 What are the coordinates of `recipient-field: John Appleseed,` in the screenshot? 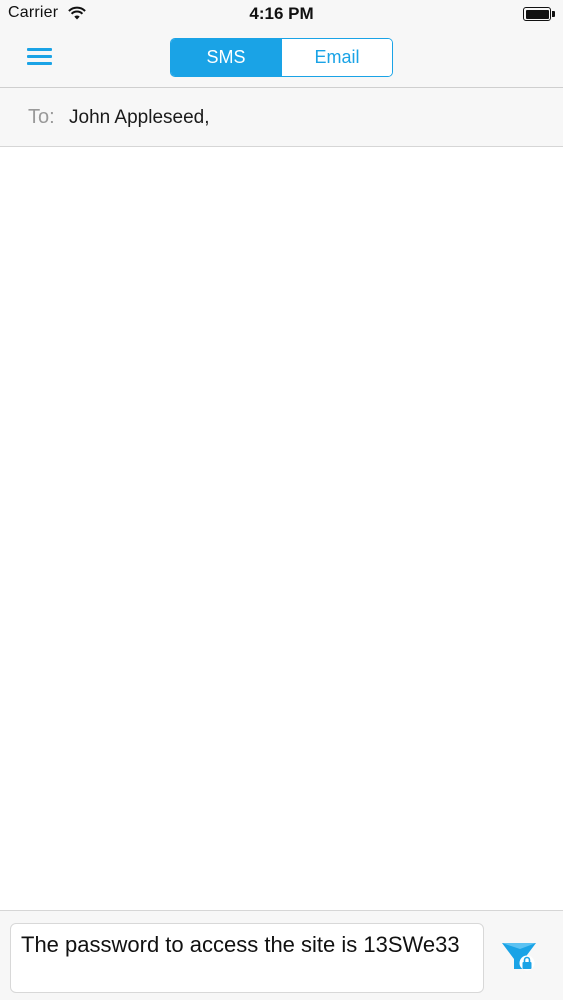 It's located at (139, 118).